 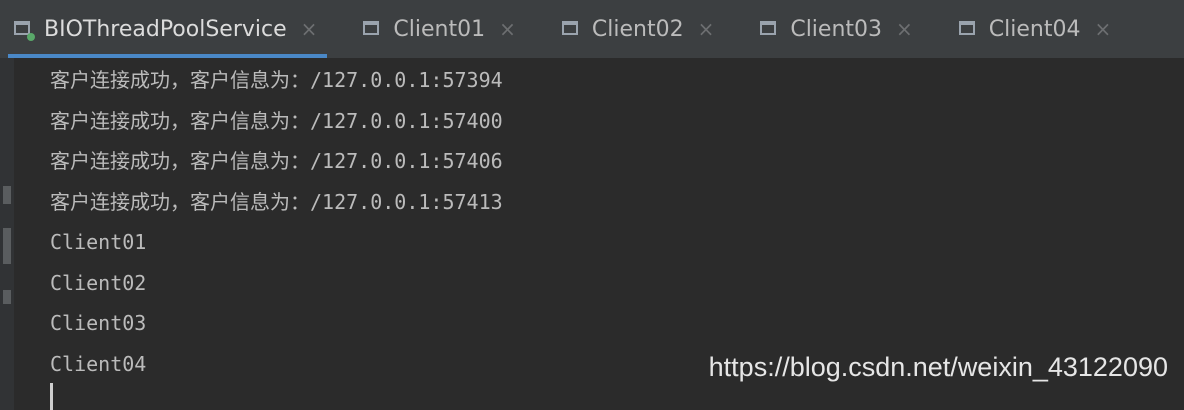 I want to click on console-line: Client02, so click(x=98, y=282).